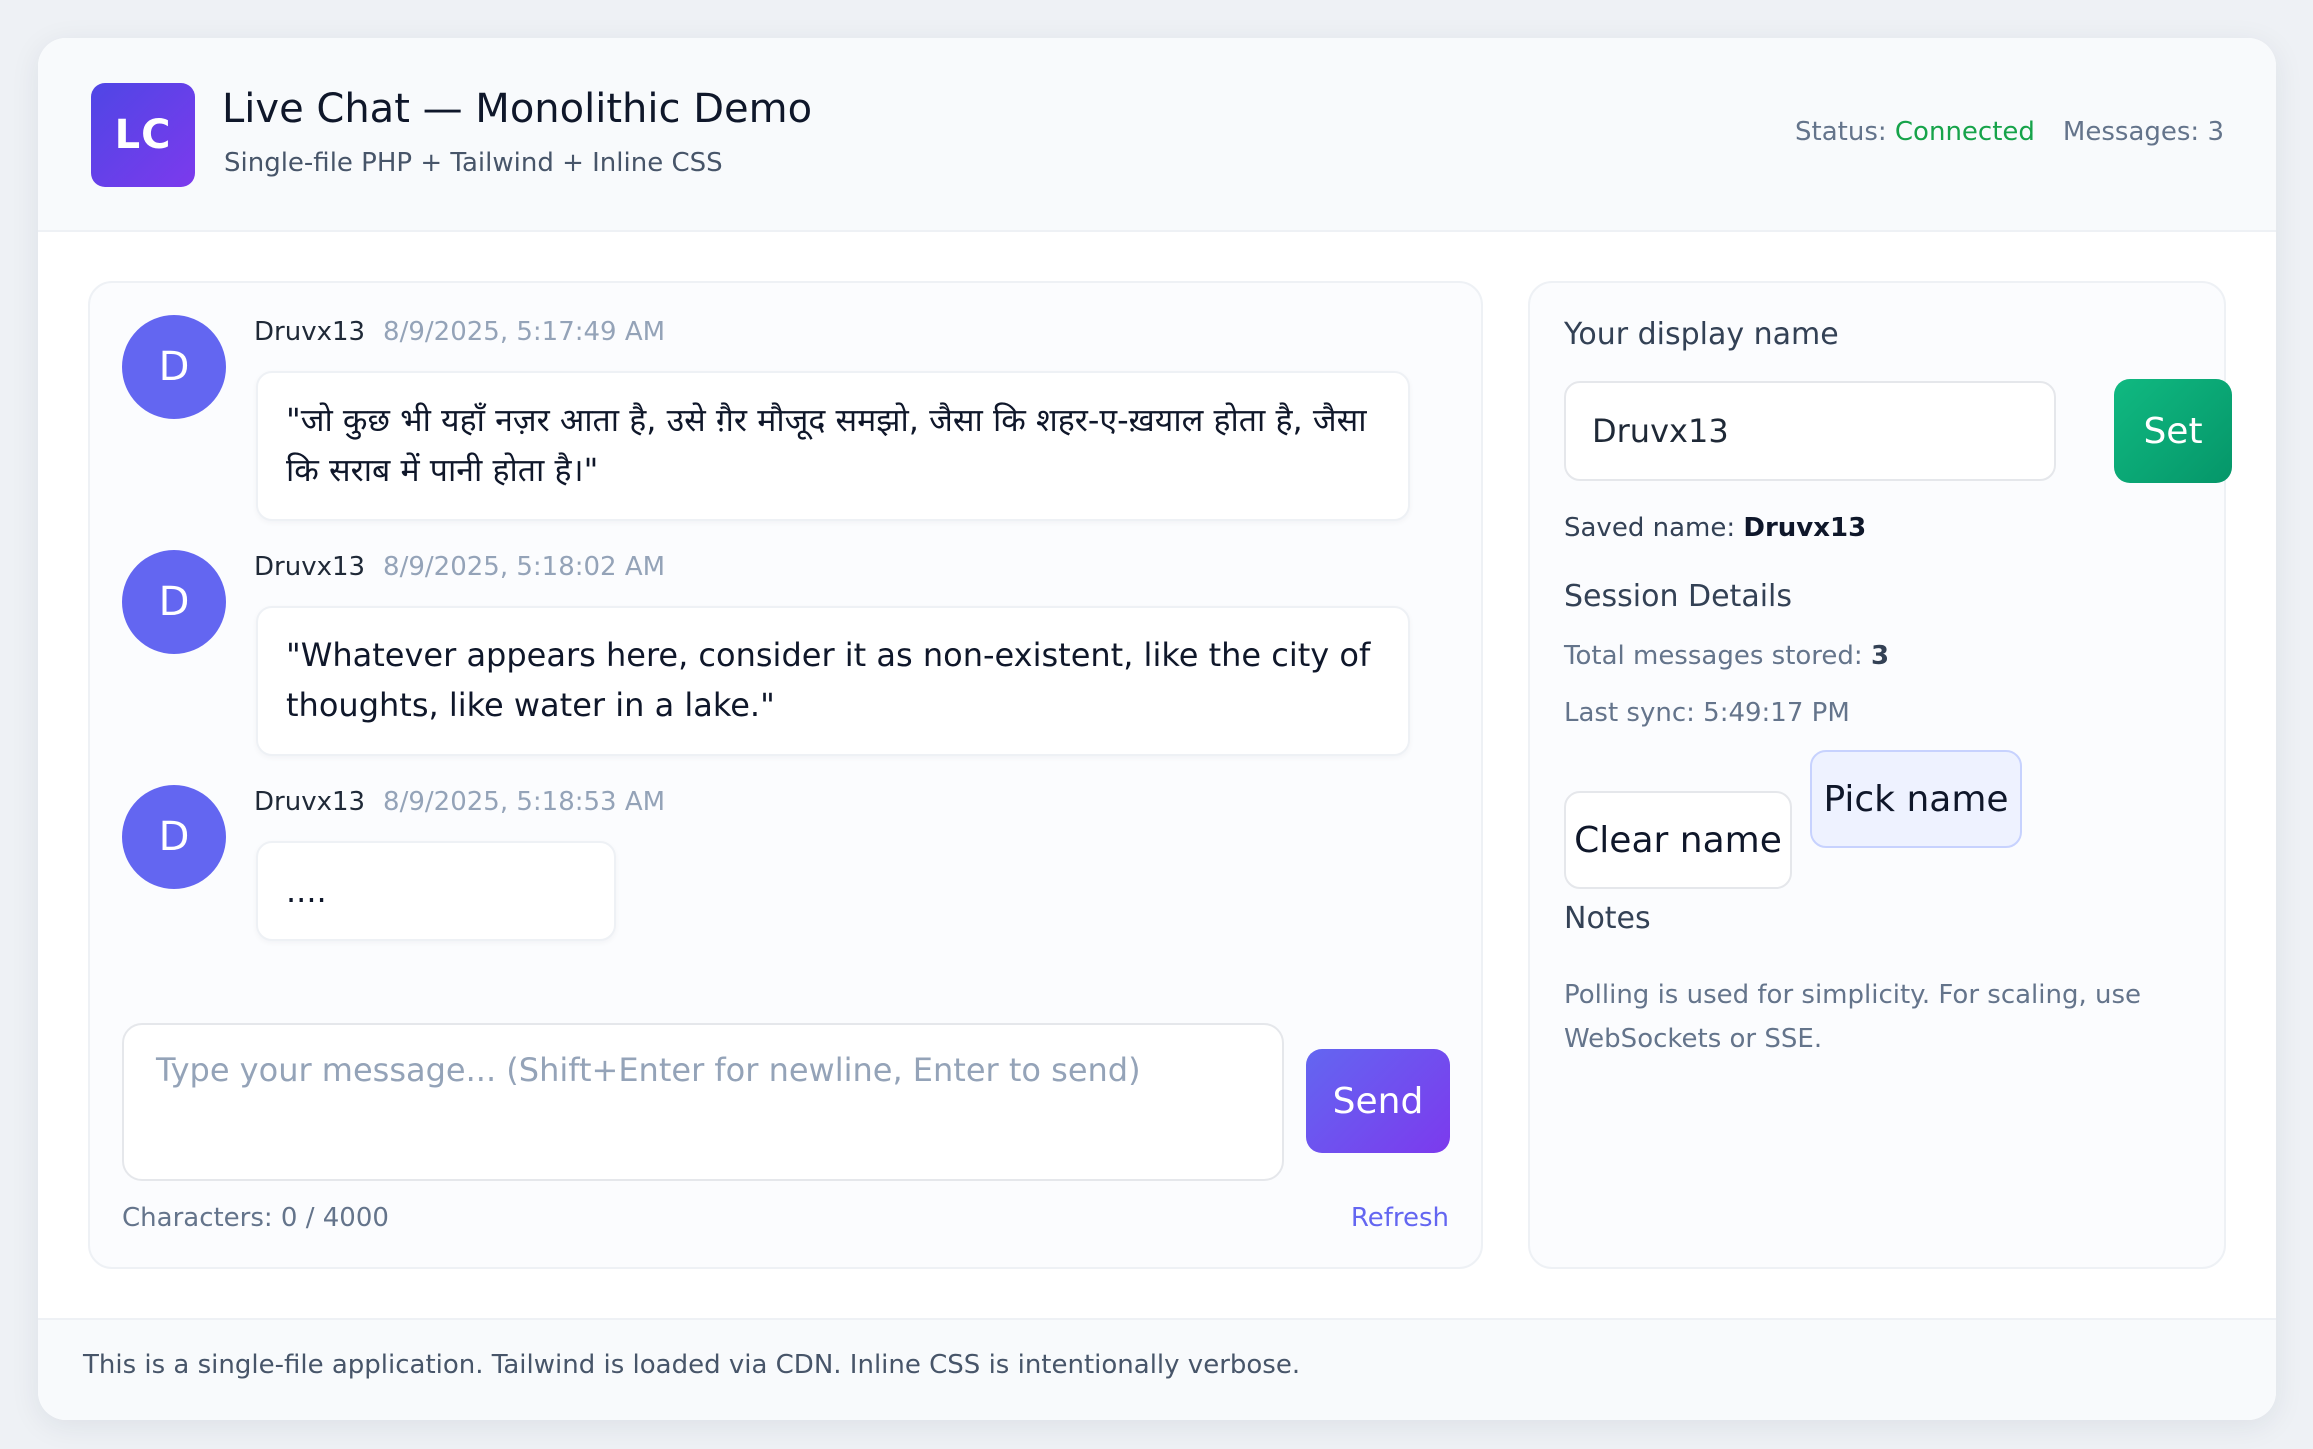  Describe the element at coordinates (1607, 918) in the screenshot. I see `notes-heading: Notes` at that location.